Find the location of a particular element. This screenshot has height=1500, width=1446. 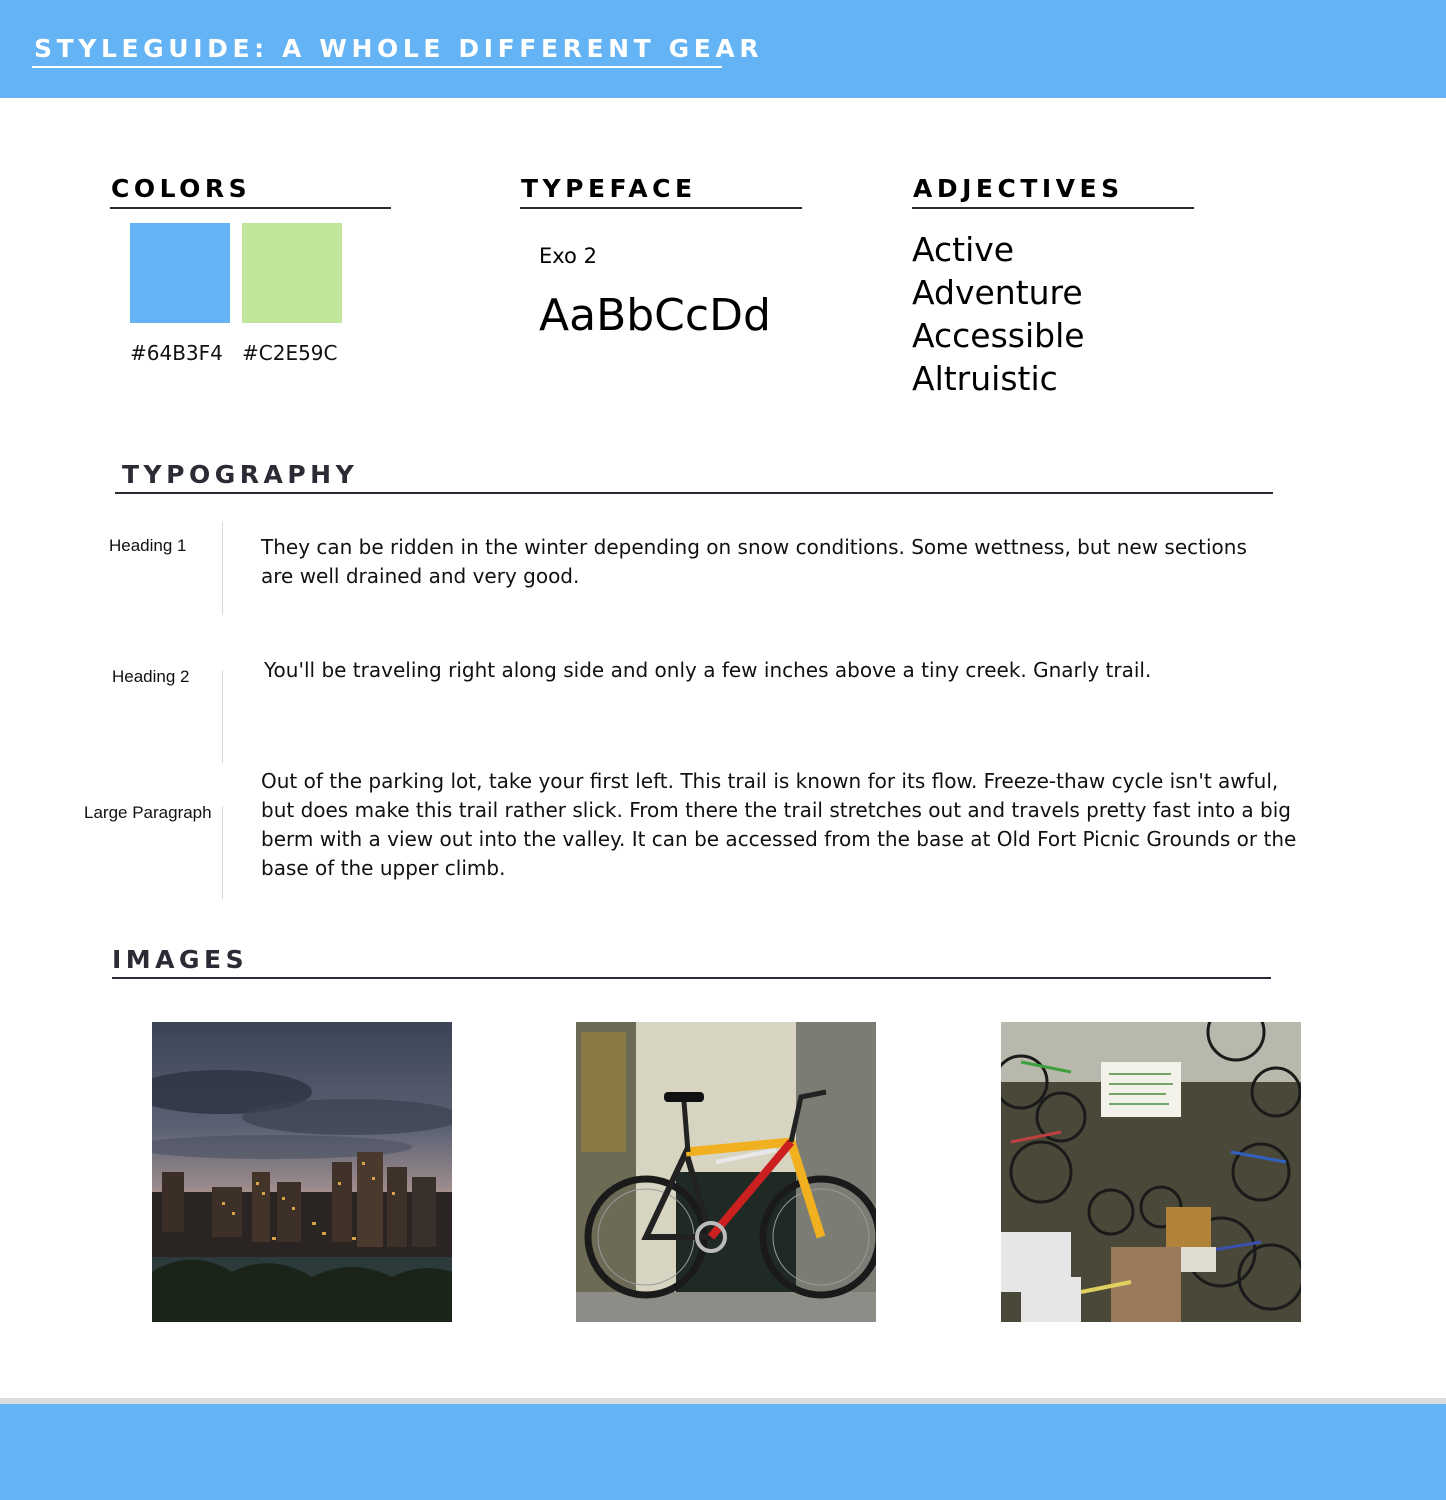

adjectives-rule is located at coordinates (1053, 208).